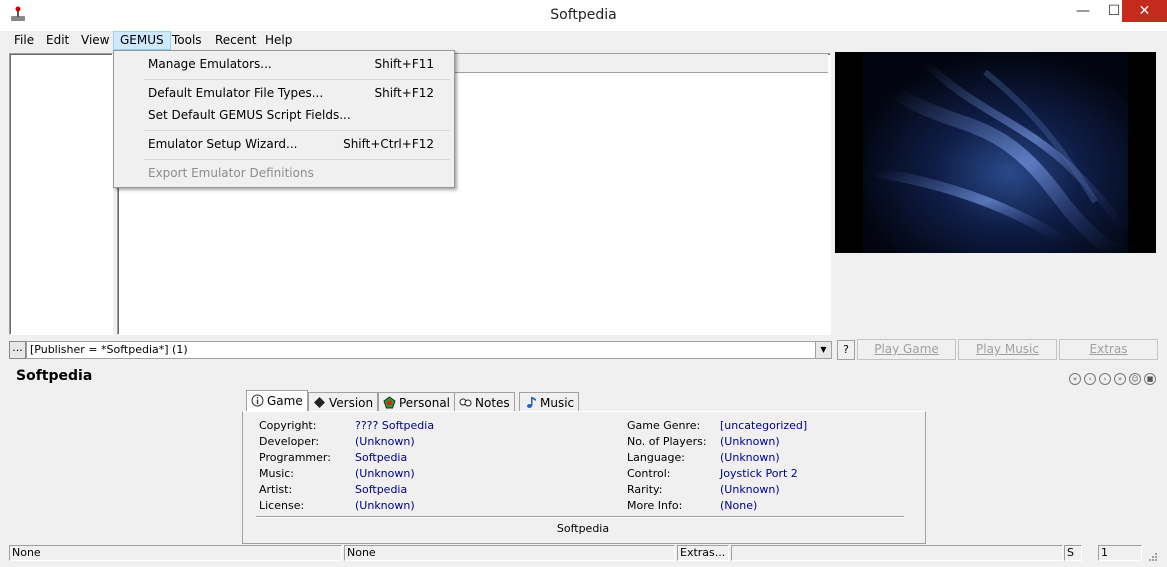  I want to click on menu-gemus: GEMUS, so click(142, 40).